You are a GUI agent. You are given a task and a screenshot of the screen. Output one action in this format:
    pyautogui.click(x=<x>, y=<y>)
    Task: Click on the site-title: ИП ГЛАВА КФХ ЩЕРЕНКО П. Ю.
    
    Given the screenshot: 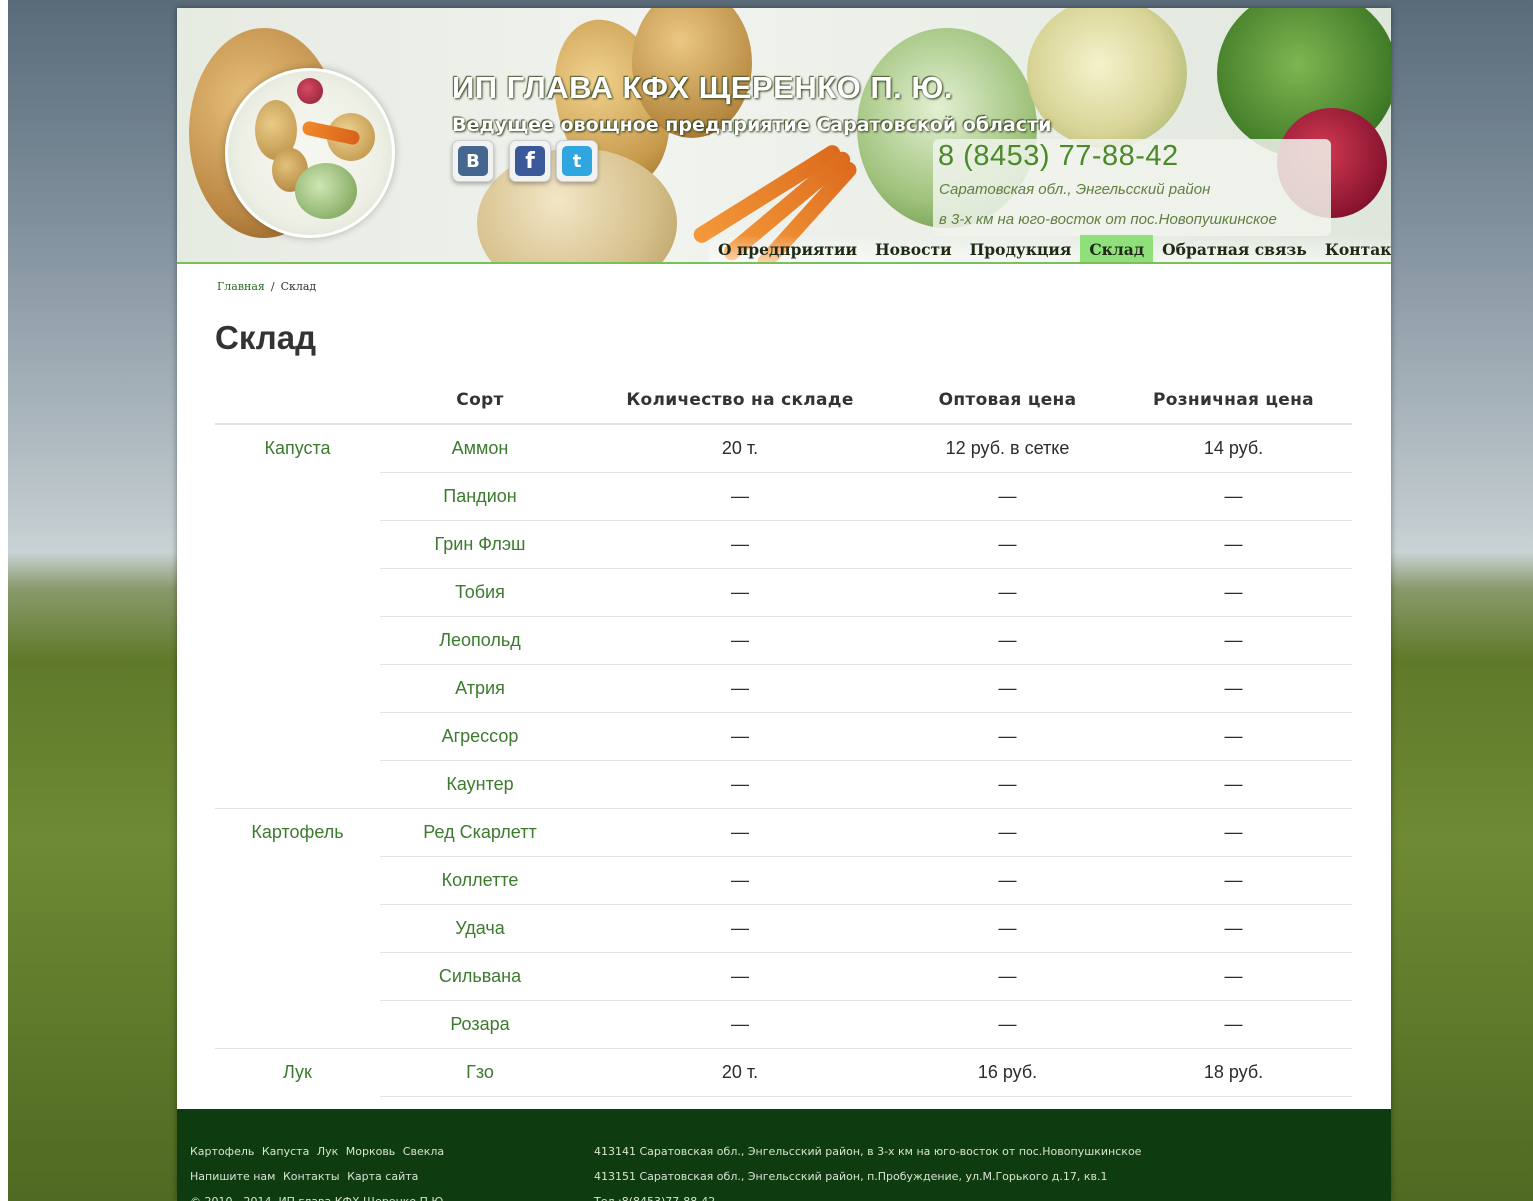 What is the action you would take?
    pyautogui.click(x=702, y=88)
    